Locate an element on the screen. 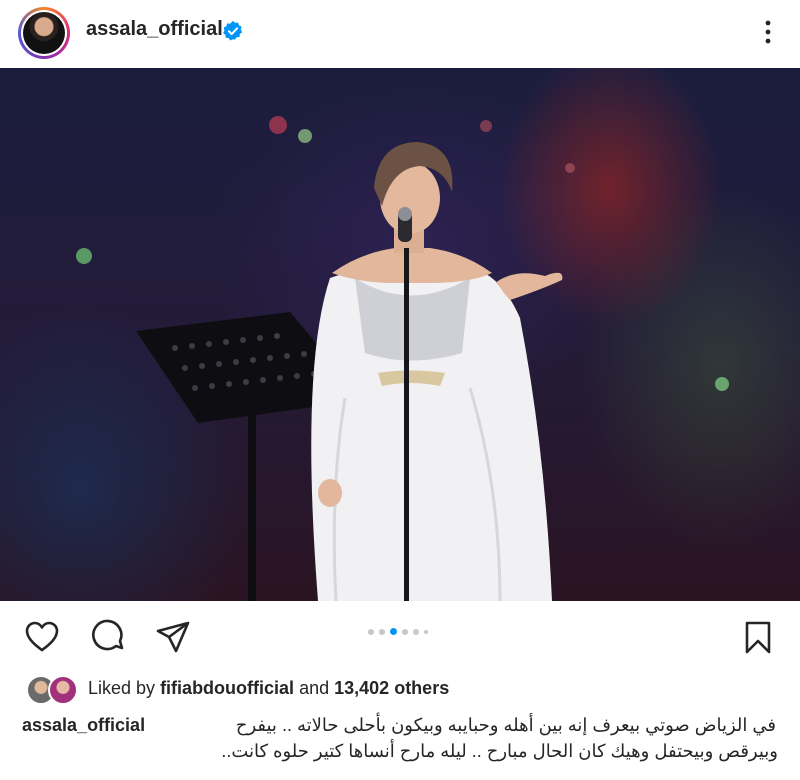 The image size is (800, 780). post-username: assala_official is located at coordinates (154, 29).